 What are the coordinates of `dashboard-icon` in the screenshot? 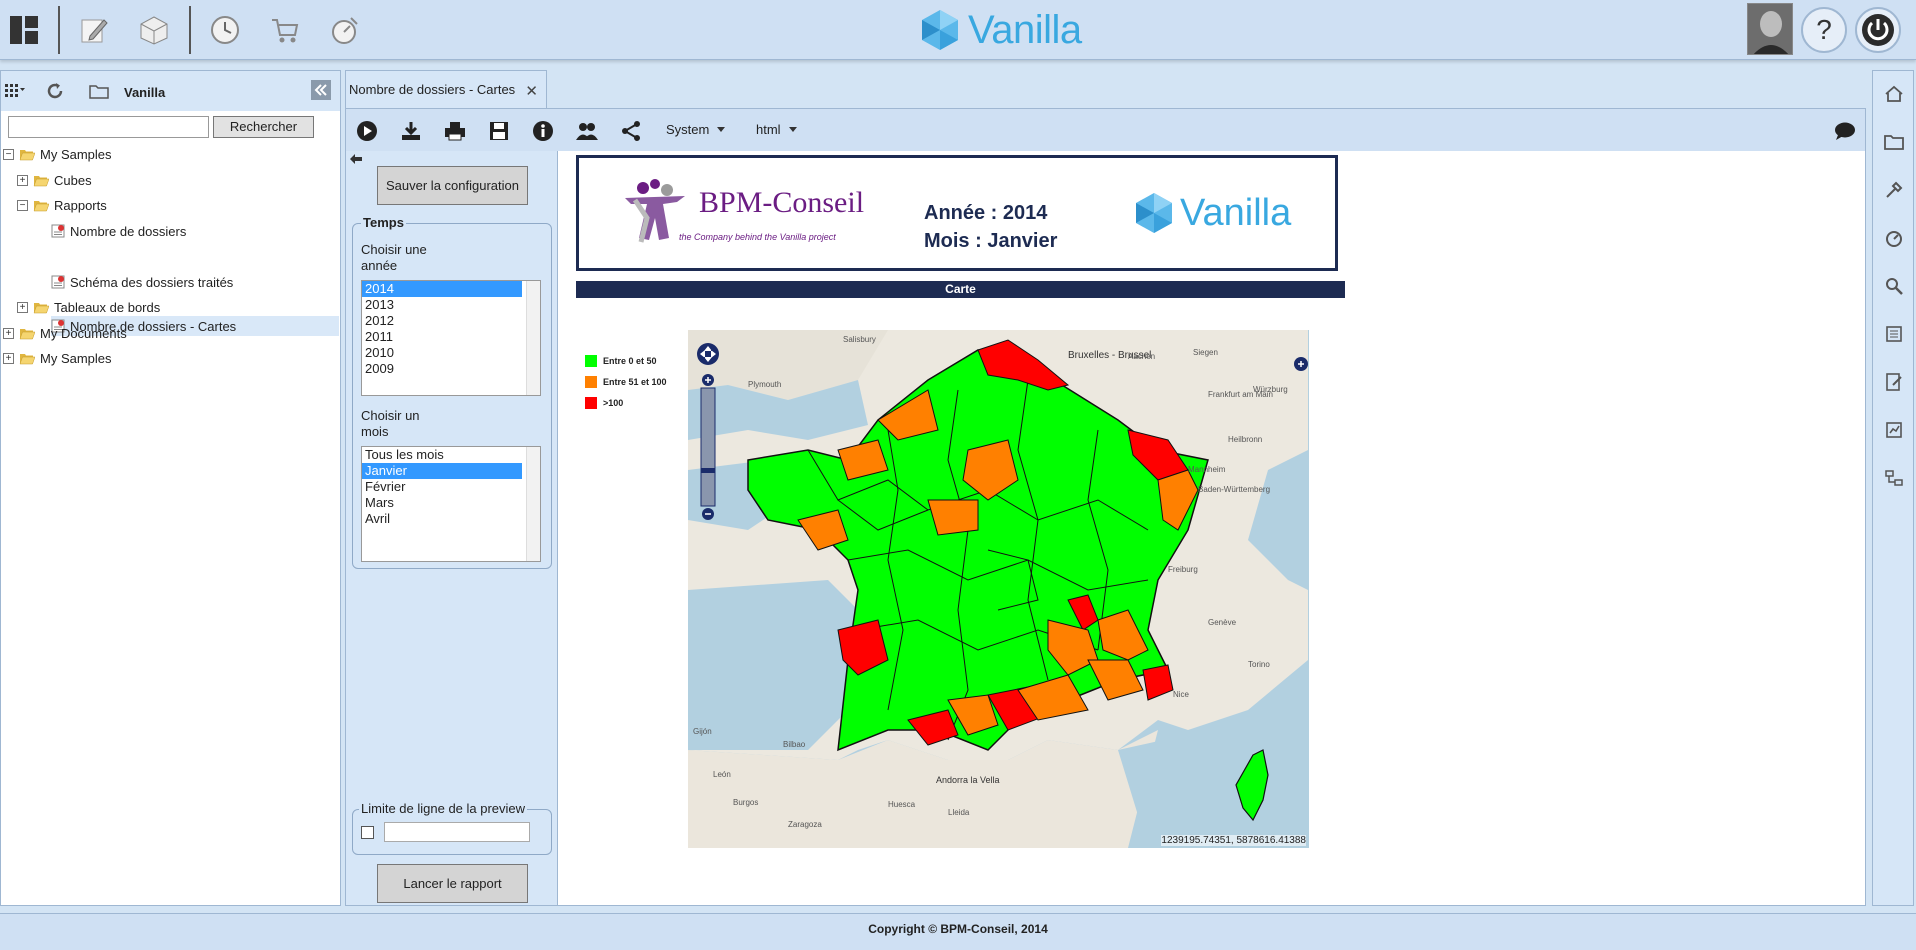 It's located at (24, 30).